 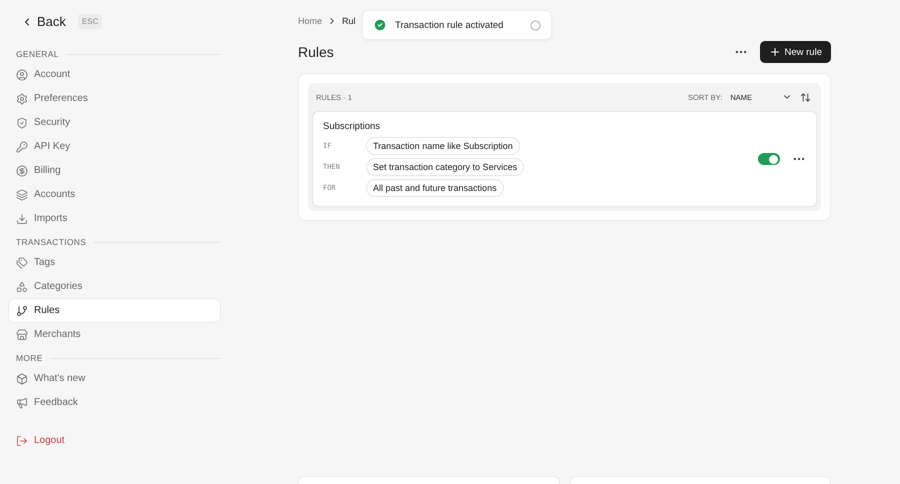 What do you see at coordinates (114, 310) in the screenshot?
I see `sidebar-item: Rules` at bounding box center [114, 310].